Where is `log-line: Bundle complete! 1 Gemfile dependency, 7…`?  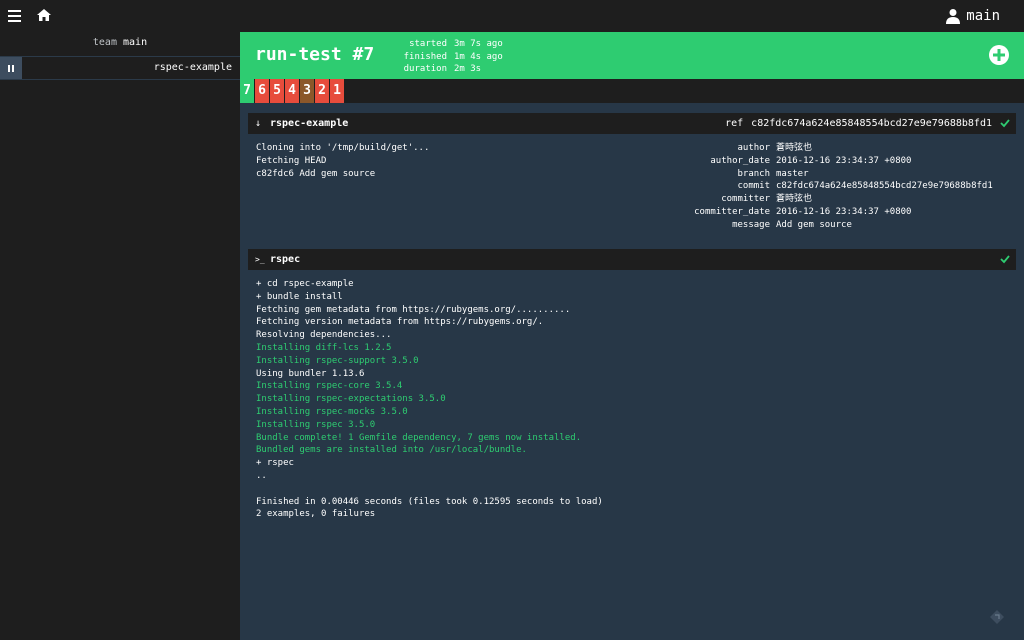 log-line: Bundle complete! 1 Gemfile dependency, 7… is located at coordinates (419, 437).